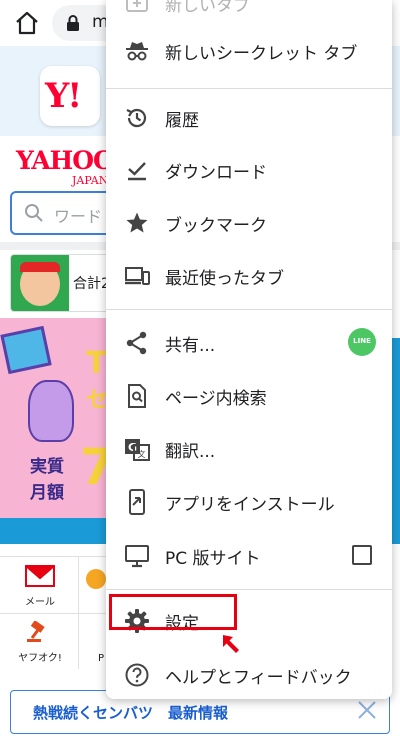 Image resolution: width=400 pixels, height=741 pixels. Describe the element at coordinates (78, 216) in the screenshot. I see `search-placeholder: ワード` at that location.